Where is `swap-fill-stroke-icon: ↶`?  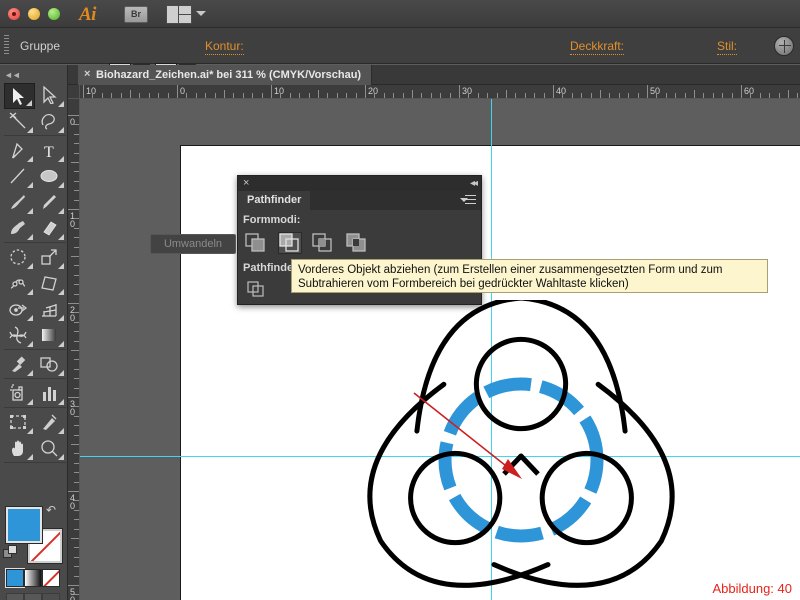
swap-fill-stroke-icon: ↶ is located at coordinates (53, 511).